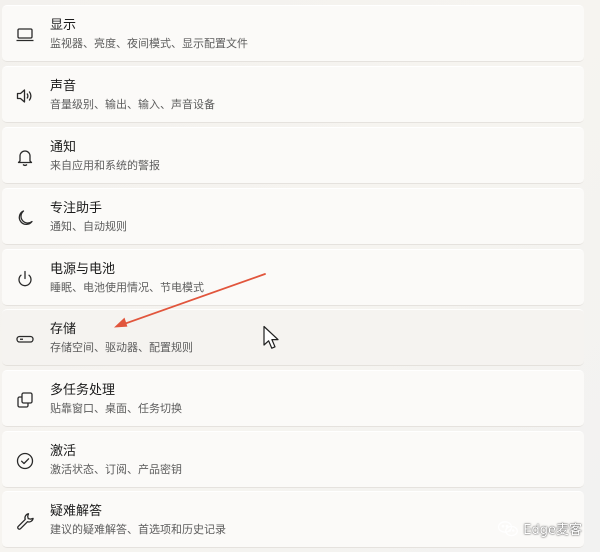  Describe the element at coordinates (25, 461) in the screenshot. I see `check-circle-icon` at that location.